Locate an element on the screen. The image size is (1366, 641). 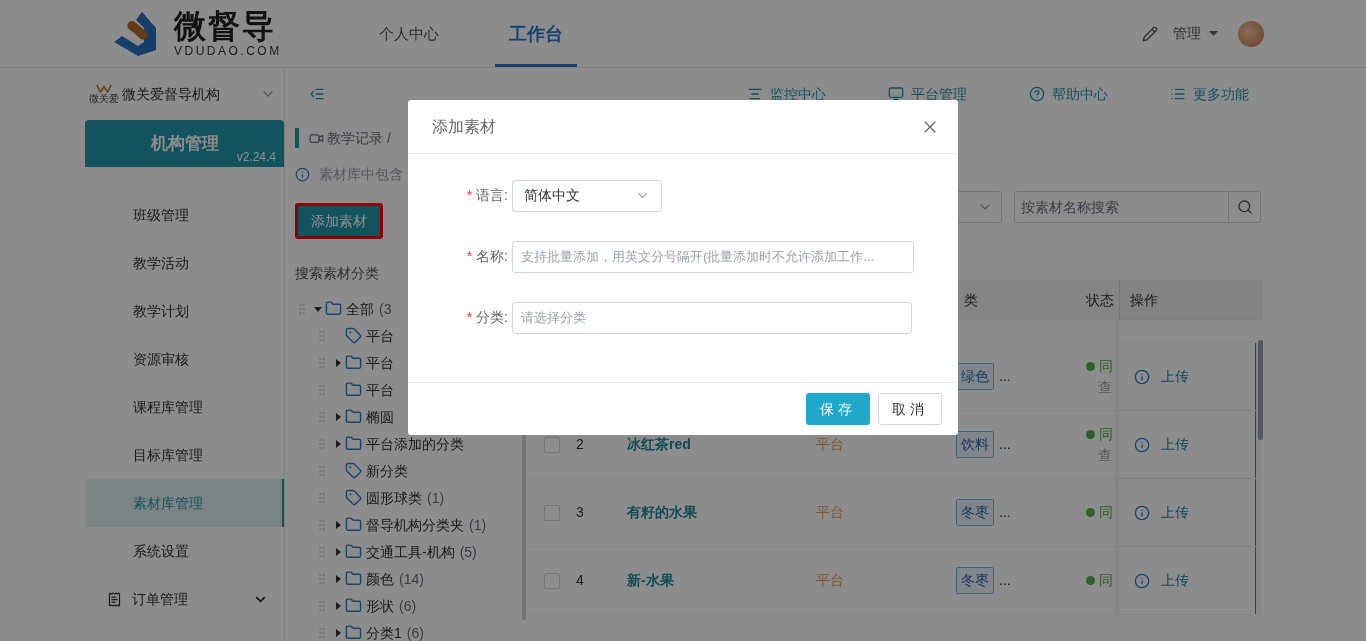
menu-item: 教学计划 is located at coordinates (184, 311).